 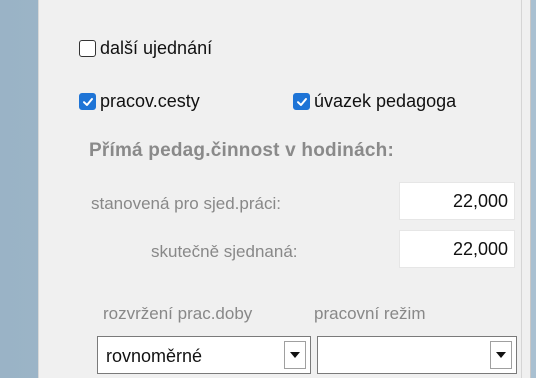 I want to click on dalsi-ujednani-label: další ujednání, so click(x=156, y=48).